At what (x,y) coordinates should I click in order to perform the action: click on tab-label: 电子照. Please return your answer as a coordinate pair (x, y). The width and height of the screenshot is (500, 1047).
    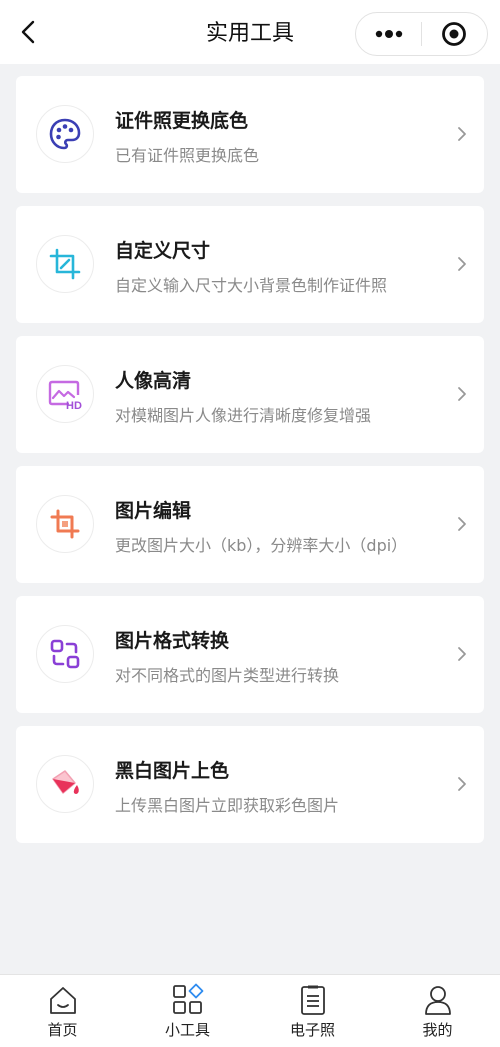
    Looking at the image, I should click on (312, 1030).